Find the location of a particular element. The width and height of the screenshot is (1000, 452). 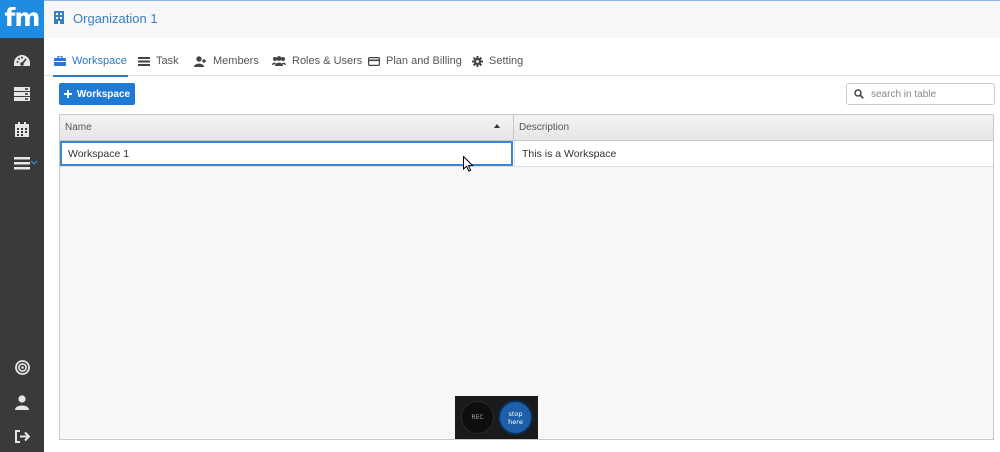

record-button: REC is located at coordinates (477, 417).